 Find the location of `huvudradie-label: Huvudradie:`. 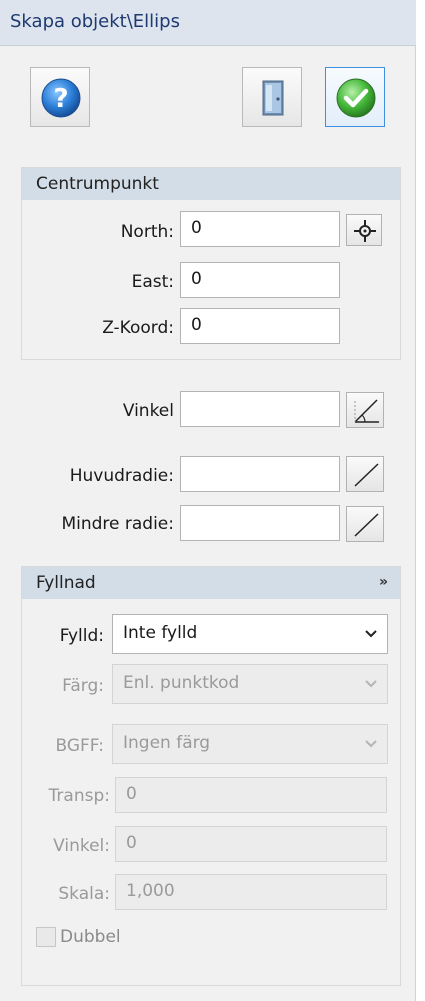

huvudradie-label: Huvudradie: is located at coordinates (121, 476).